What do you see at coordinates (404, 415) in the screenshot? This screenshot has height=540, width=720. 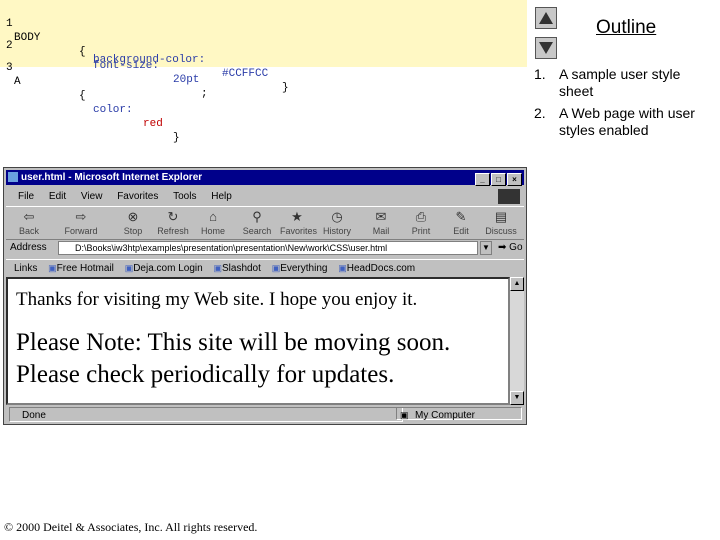 I see `computer-icon: ▣` at bounding box center [404, 415].